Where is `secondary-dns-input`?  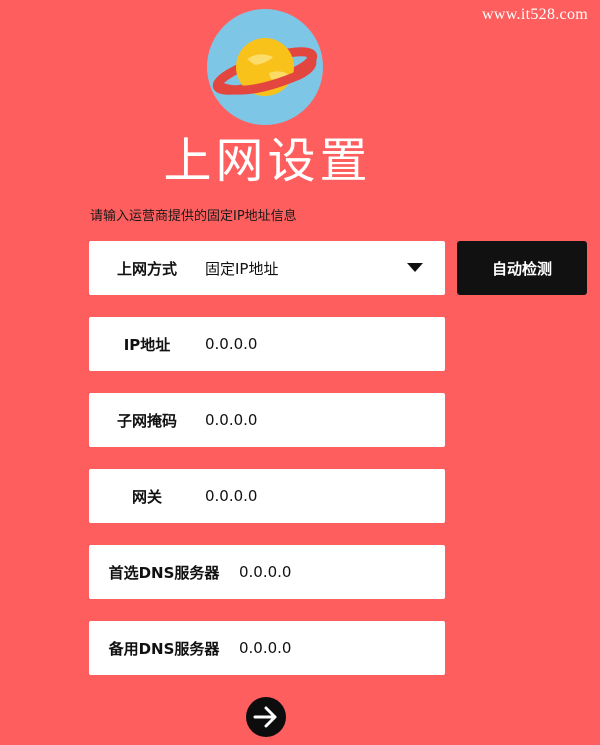
secondary-dns-input is located at coordinates (314, 648).